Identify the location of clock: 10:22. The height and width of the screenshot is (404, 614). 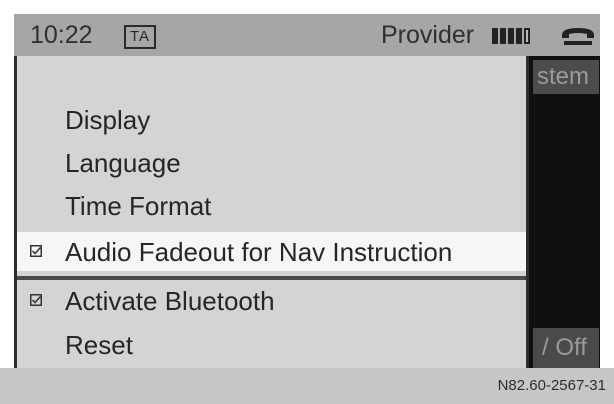
(61, 35).